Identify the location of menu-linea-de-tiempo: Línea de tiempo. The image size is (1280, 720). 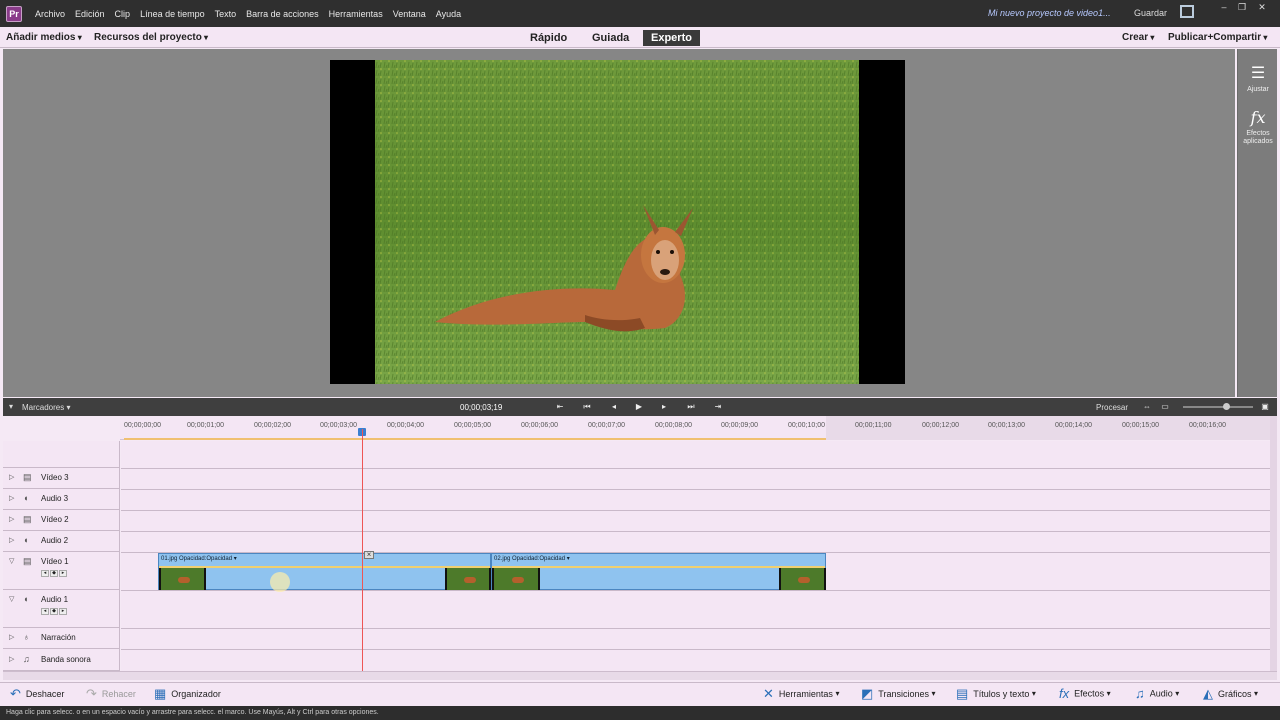
(172, 14).